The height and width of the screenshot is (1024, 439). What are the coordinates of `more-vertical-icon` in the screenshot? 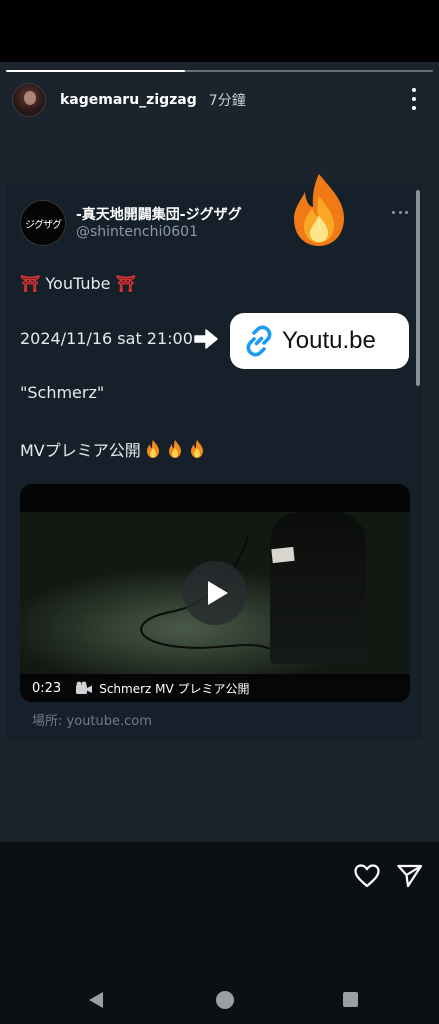 It's located at (414, 99).